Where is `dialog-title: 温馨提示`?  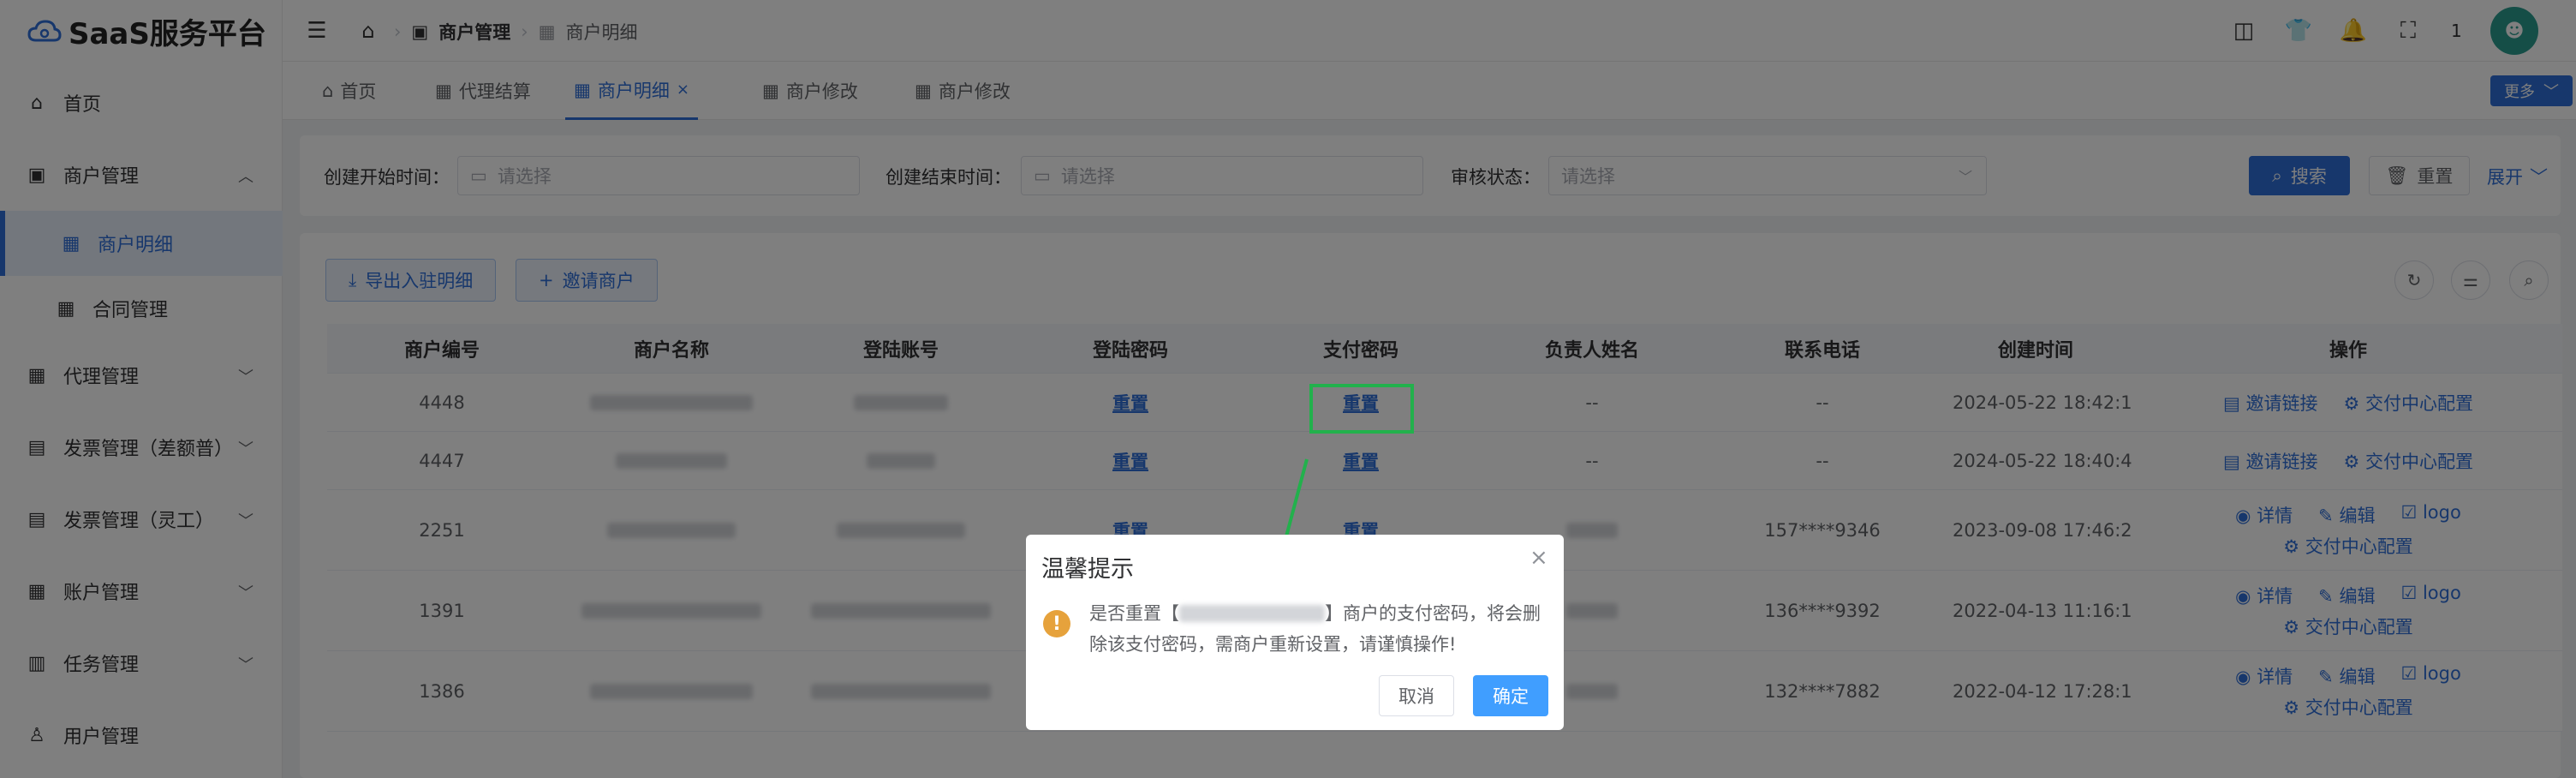 dialog-title: 温馨提示 is located at coordinates (1087, 569).